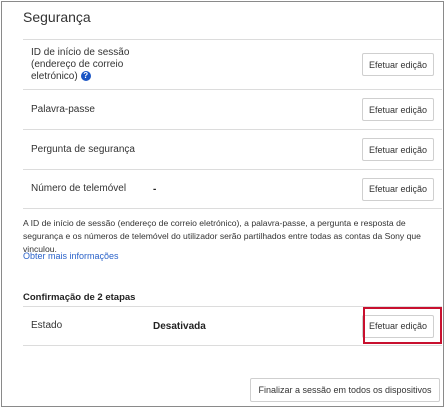 The height and width of the screenshot is (409, 447). I want to click on more-info-link: Obter mais informações, so click(71, 256).